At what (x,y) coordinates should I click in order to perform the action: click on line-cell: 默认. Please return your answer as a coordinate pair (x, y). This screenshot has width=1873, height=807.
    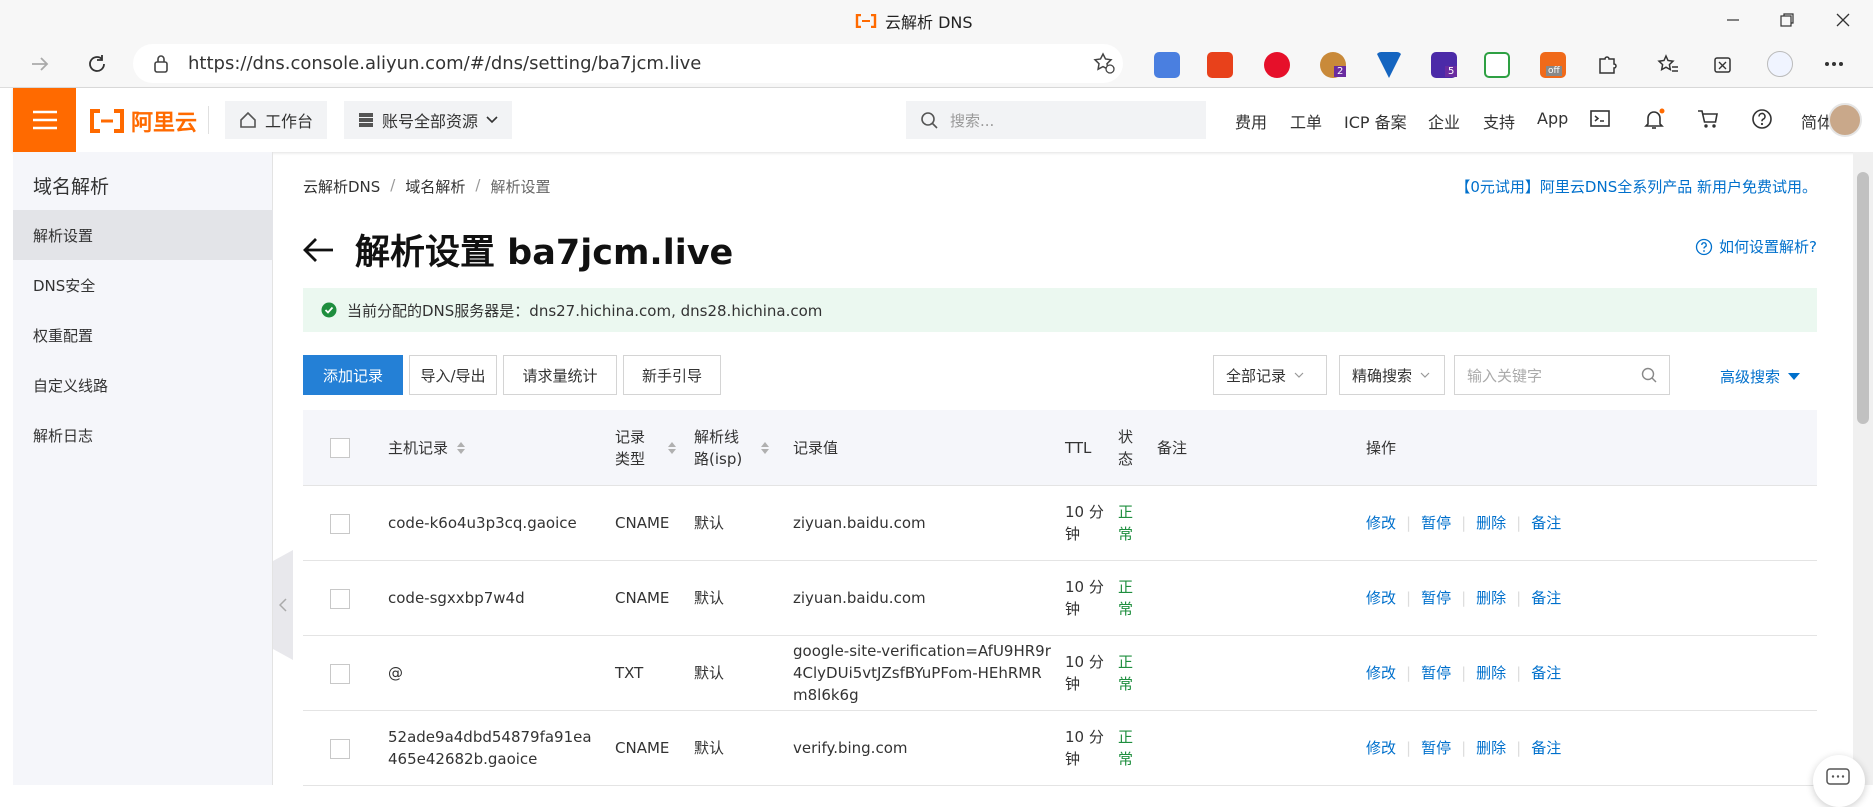
    Looking at the image, I should click on (709, 598).